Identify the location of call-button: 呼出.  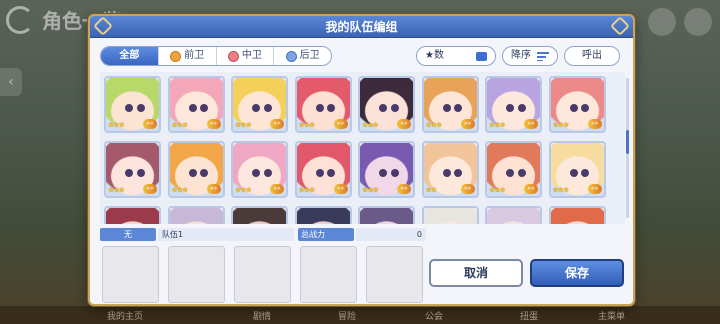
(592, 56).